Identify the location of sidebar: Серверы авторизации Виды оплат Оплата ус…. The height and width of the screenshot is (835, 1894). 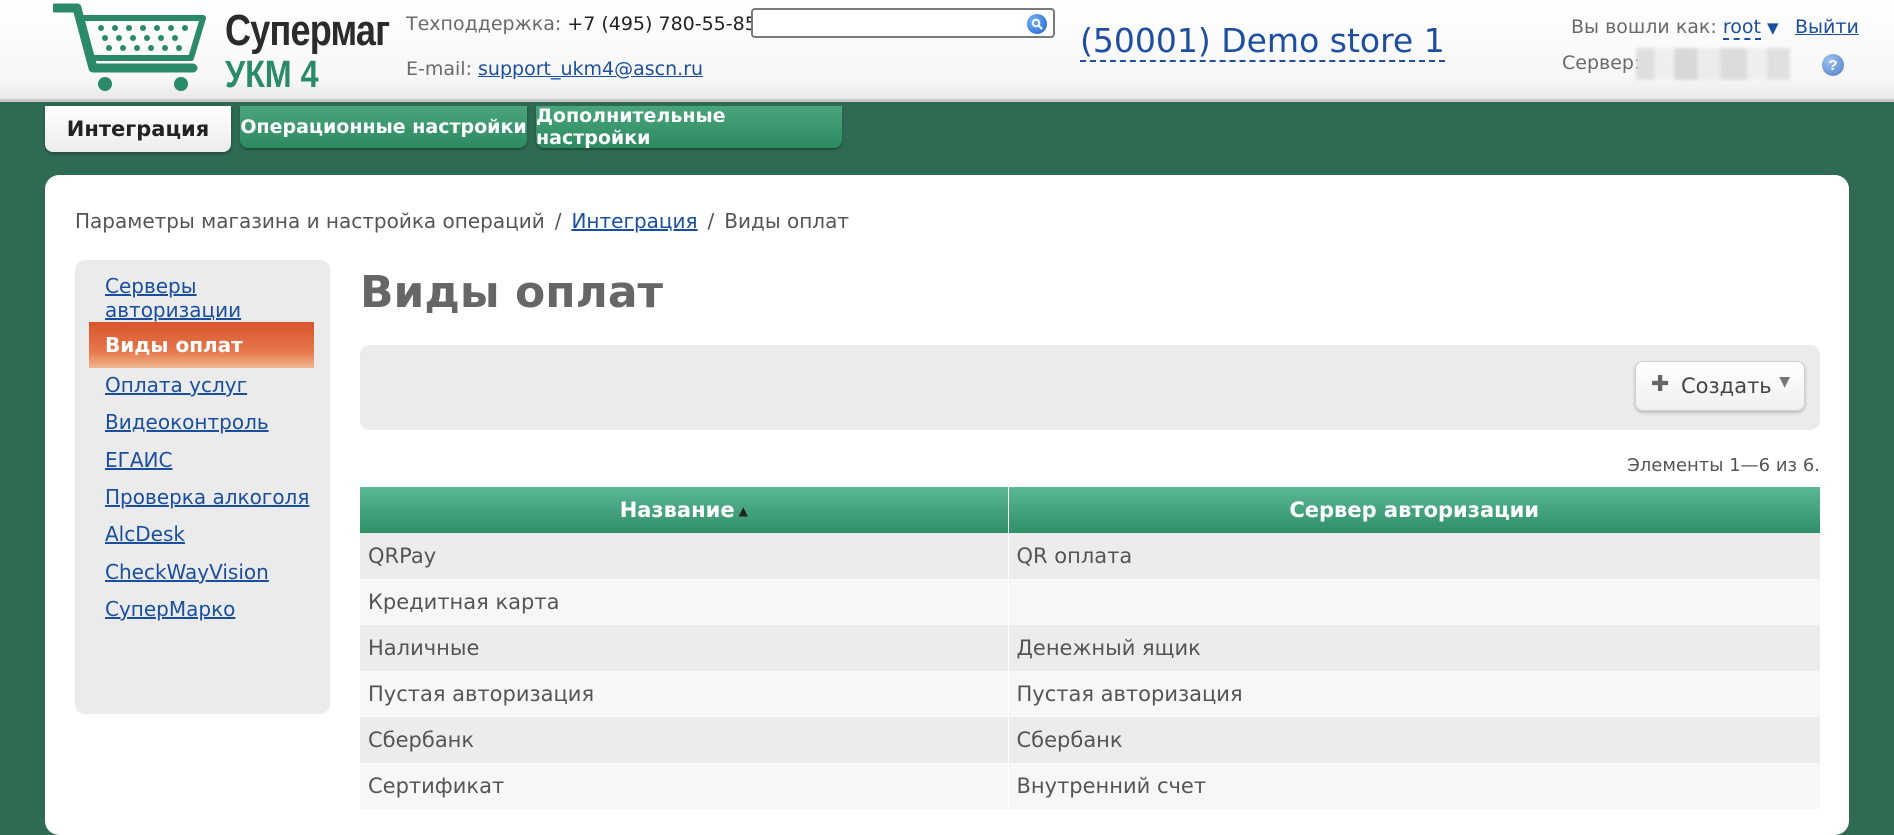
(202, 487).